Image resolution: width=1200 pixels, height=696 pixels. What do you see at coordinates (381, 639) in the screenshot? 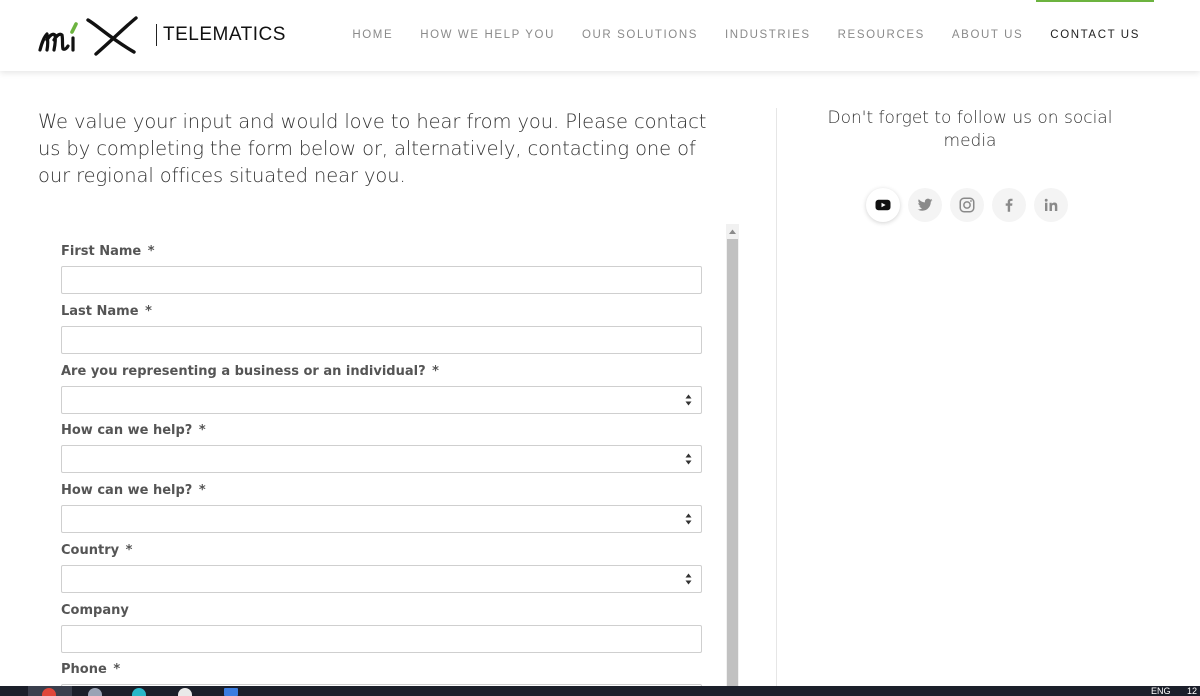
I see `company-input` at bounding box center [381, 639].